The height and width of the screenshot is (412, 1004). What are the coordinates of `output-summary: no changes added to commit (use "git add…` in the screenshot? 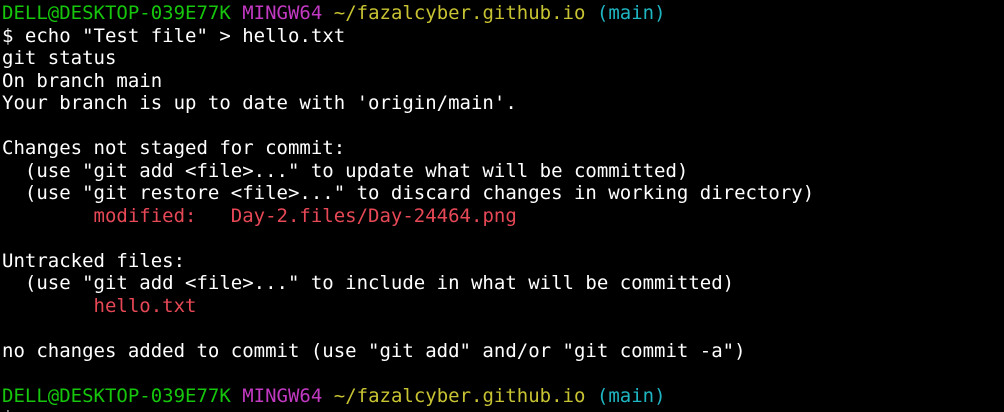 It's located at (374, 350).